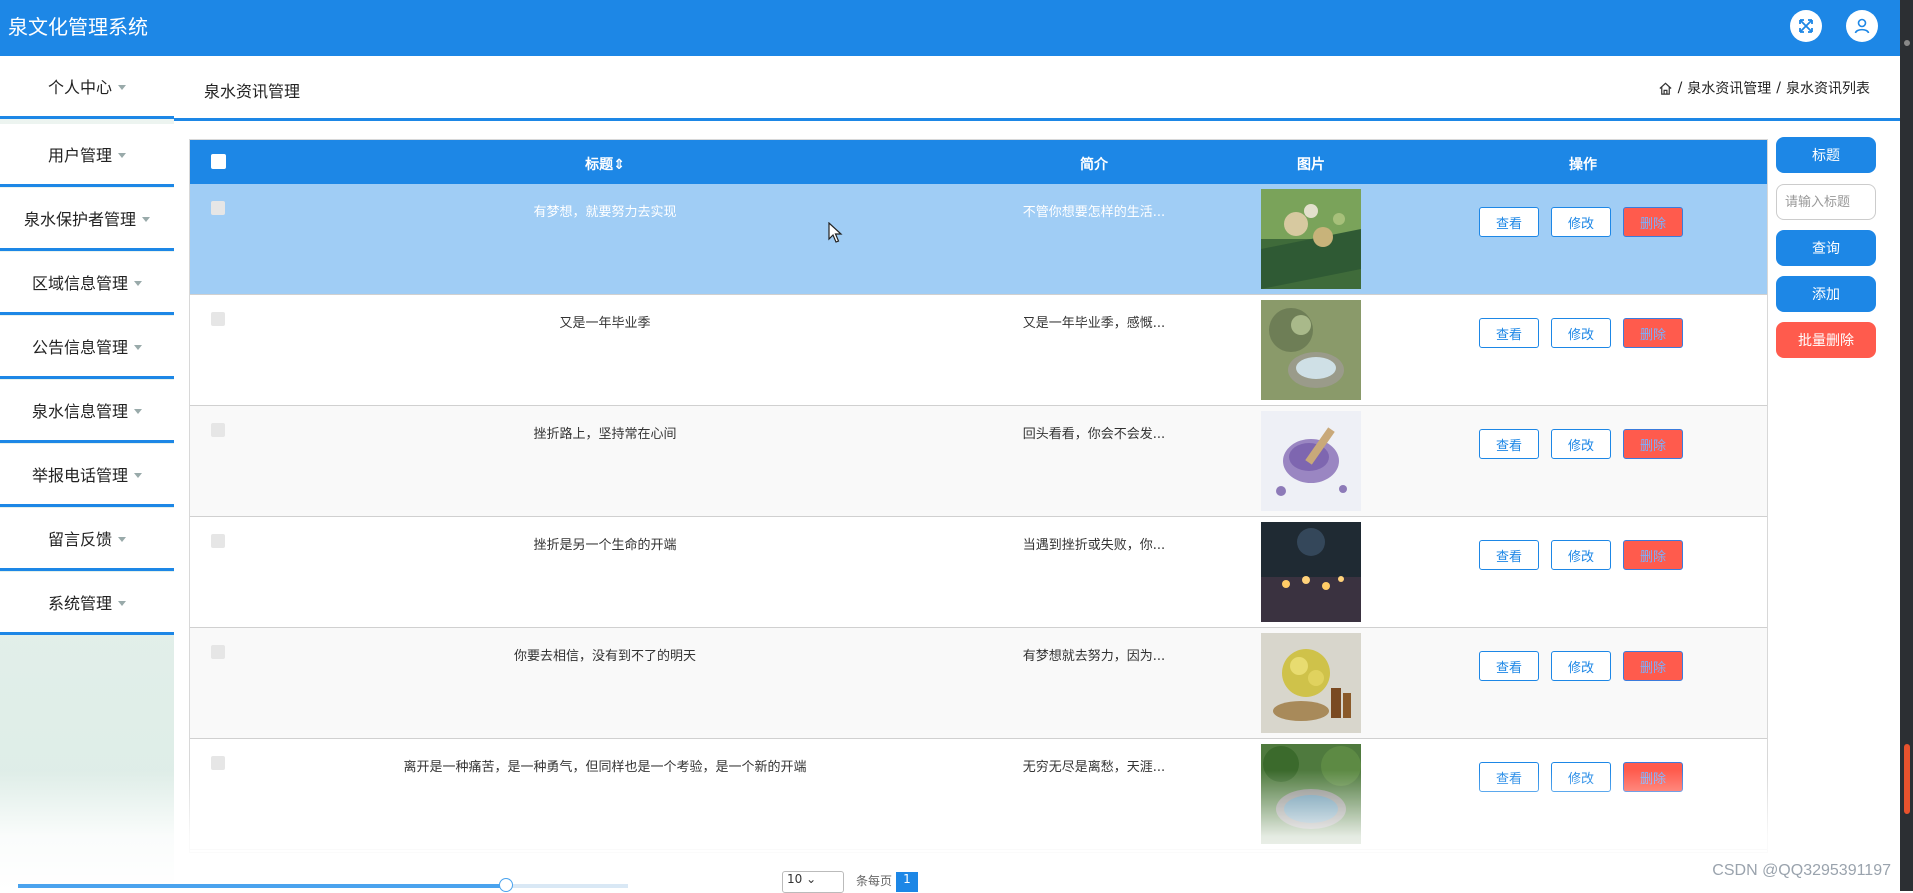 This screenshot has width=1913, height=893. What do you see at coordinates (1801, 870) in the screenshot?
I see `watermark: CSDN @QQ3295391197` at bounding box center [1801, 870].